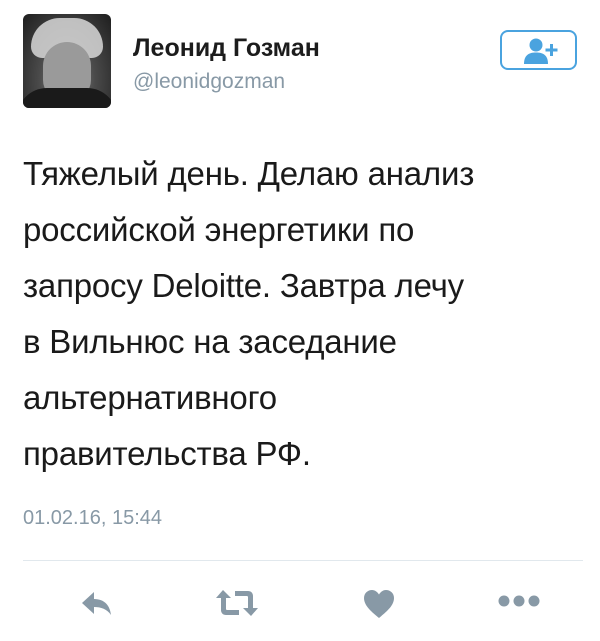  I want to click on reply-button, so click(97, 605).